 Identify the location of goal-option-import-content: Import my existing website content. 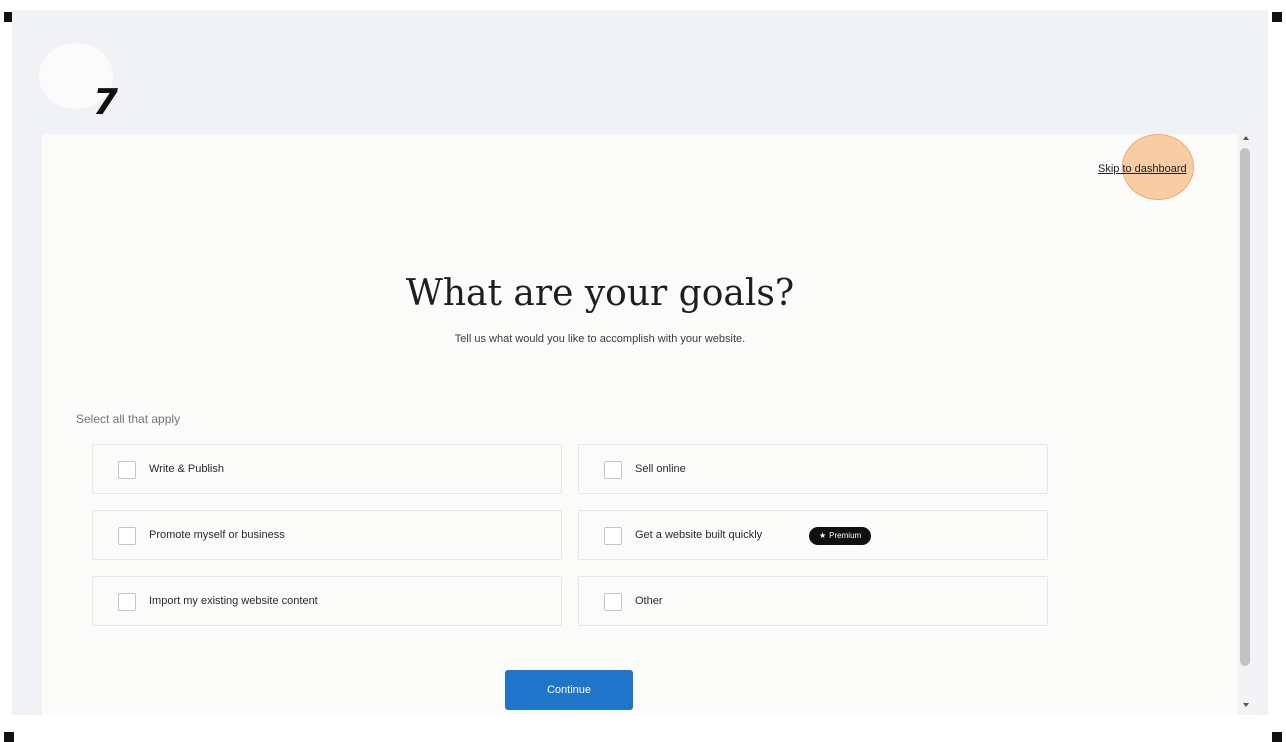
(327, 601).